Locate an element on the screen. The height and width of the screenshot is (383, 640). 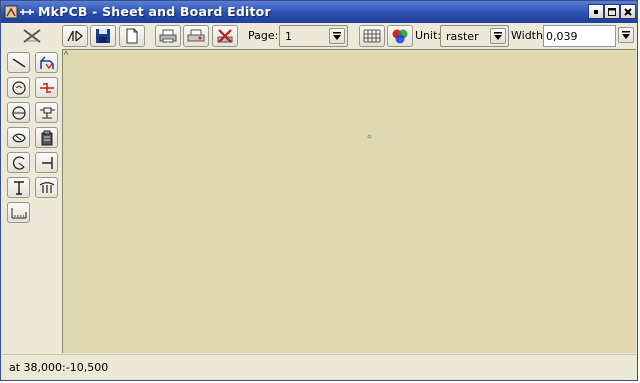
print-icon is located at coordinates (168, 36).